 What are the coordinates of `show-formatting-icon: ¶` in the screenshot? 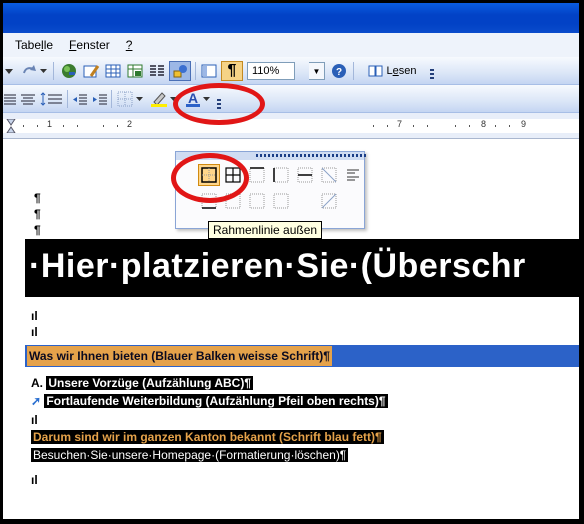 It's located at (232, 71).